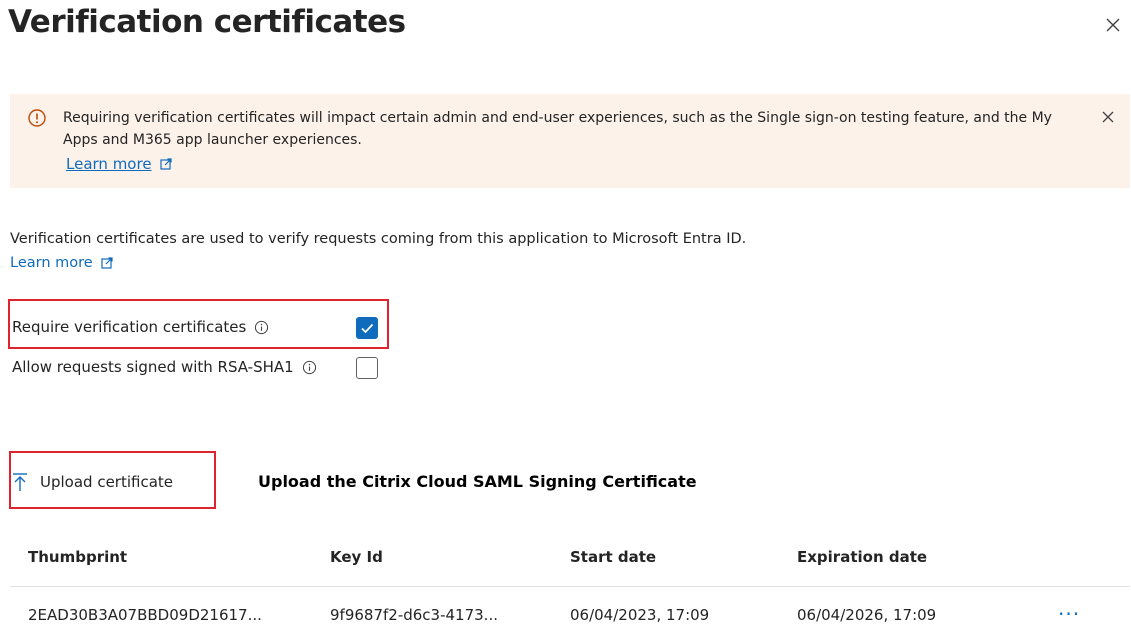  I want to click on require-verification-checkbox, so click(367, 328).